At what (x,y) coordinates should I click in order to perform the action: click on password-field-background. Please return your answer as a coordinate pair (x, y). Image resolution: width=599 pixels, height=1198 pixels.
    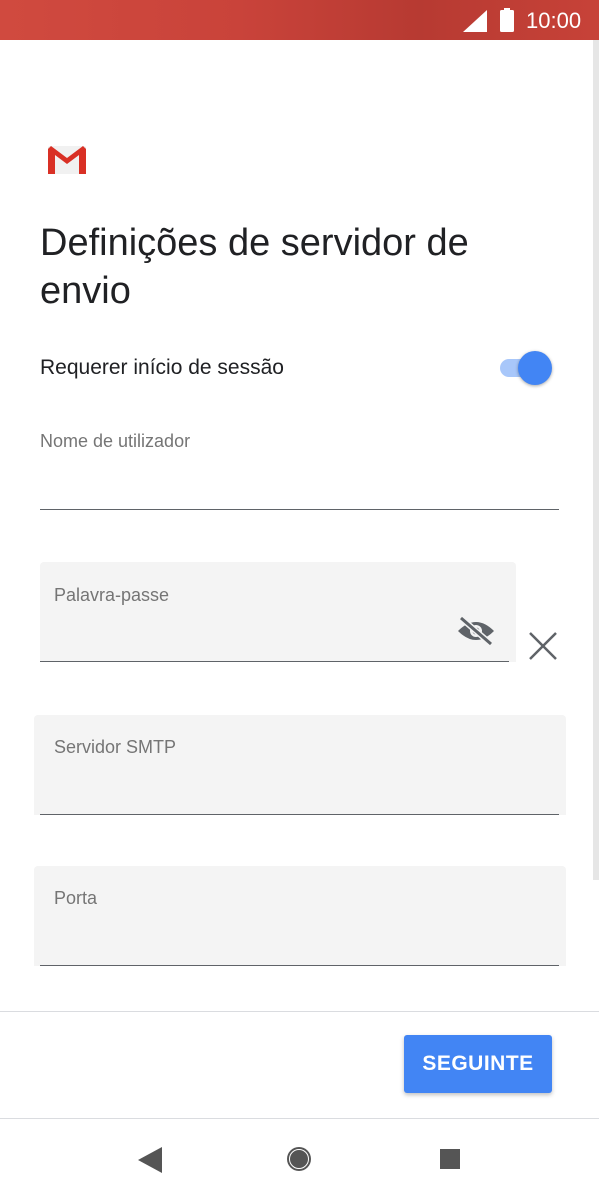
    Looking at the image, I should click on (278, 612).